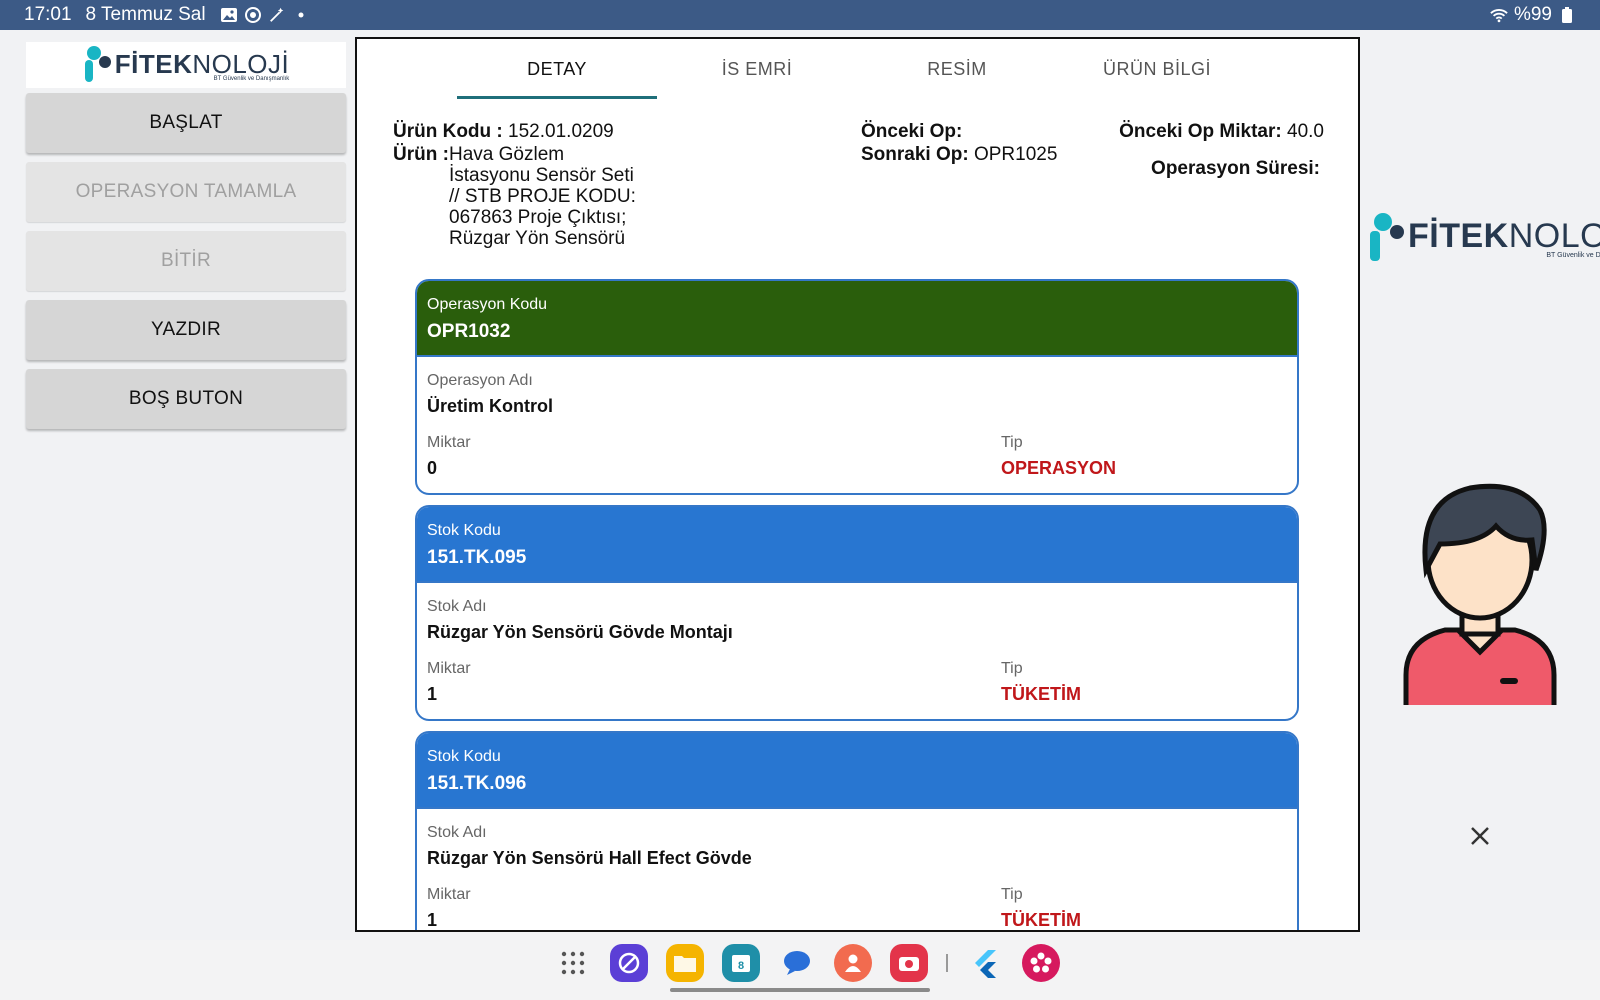 This screenshot has width=1600, height=1000. I want to click on next-op-label: Sonraki Op:, so click(915, 154).